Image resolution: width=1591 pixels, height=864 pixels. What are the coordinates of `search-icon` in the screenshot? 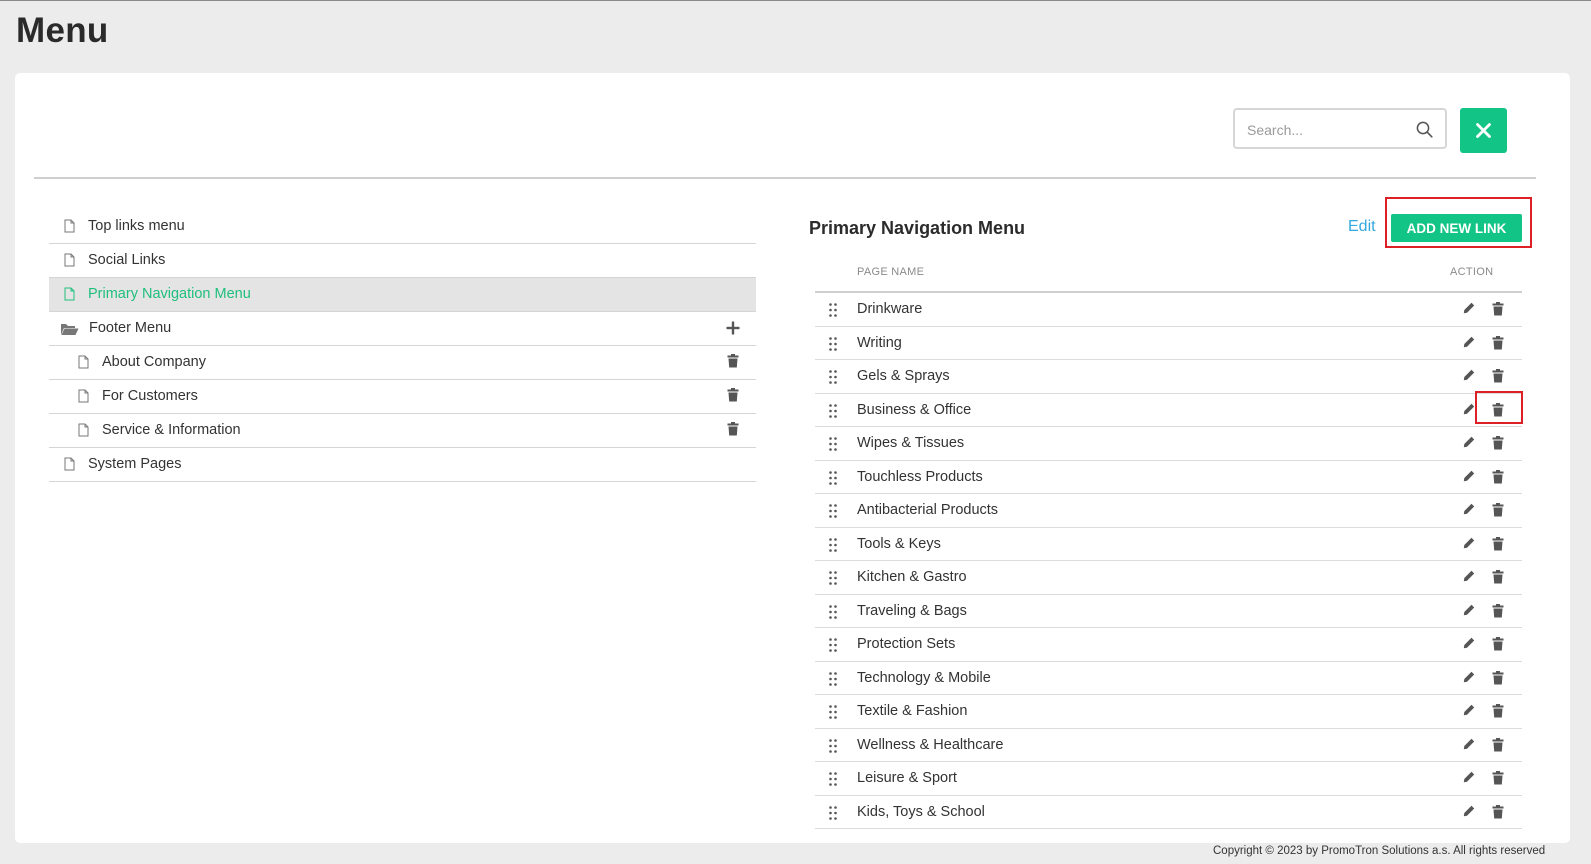 It's located at (1424, 129).